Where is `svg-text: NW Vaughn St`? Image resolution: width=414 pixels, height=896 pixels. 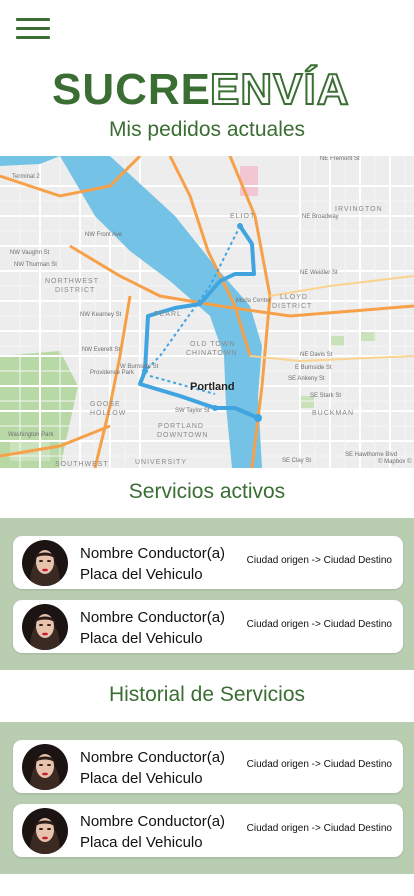 svg-text: NW Vaughn St is located at coordinates (30, 253).